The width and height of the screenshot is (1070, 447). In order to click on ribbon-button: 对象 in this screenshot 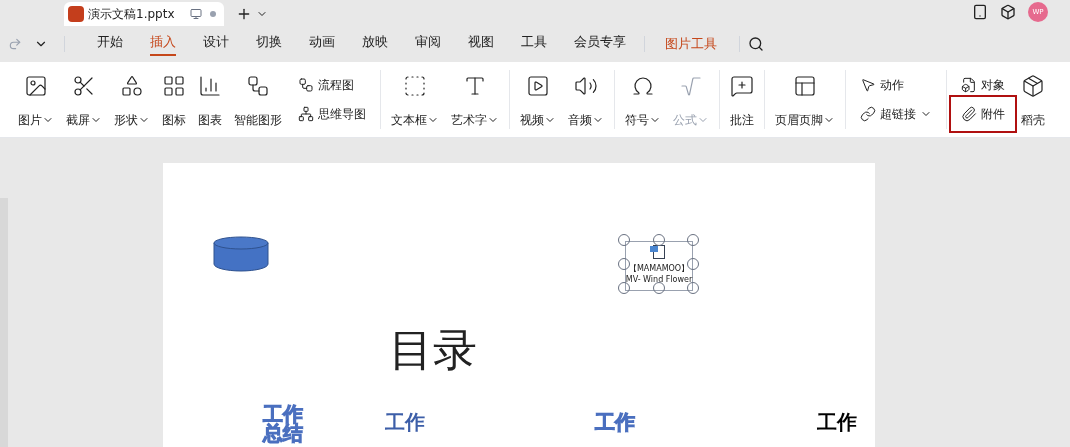, I will do `click(983, 84)`.